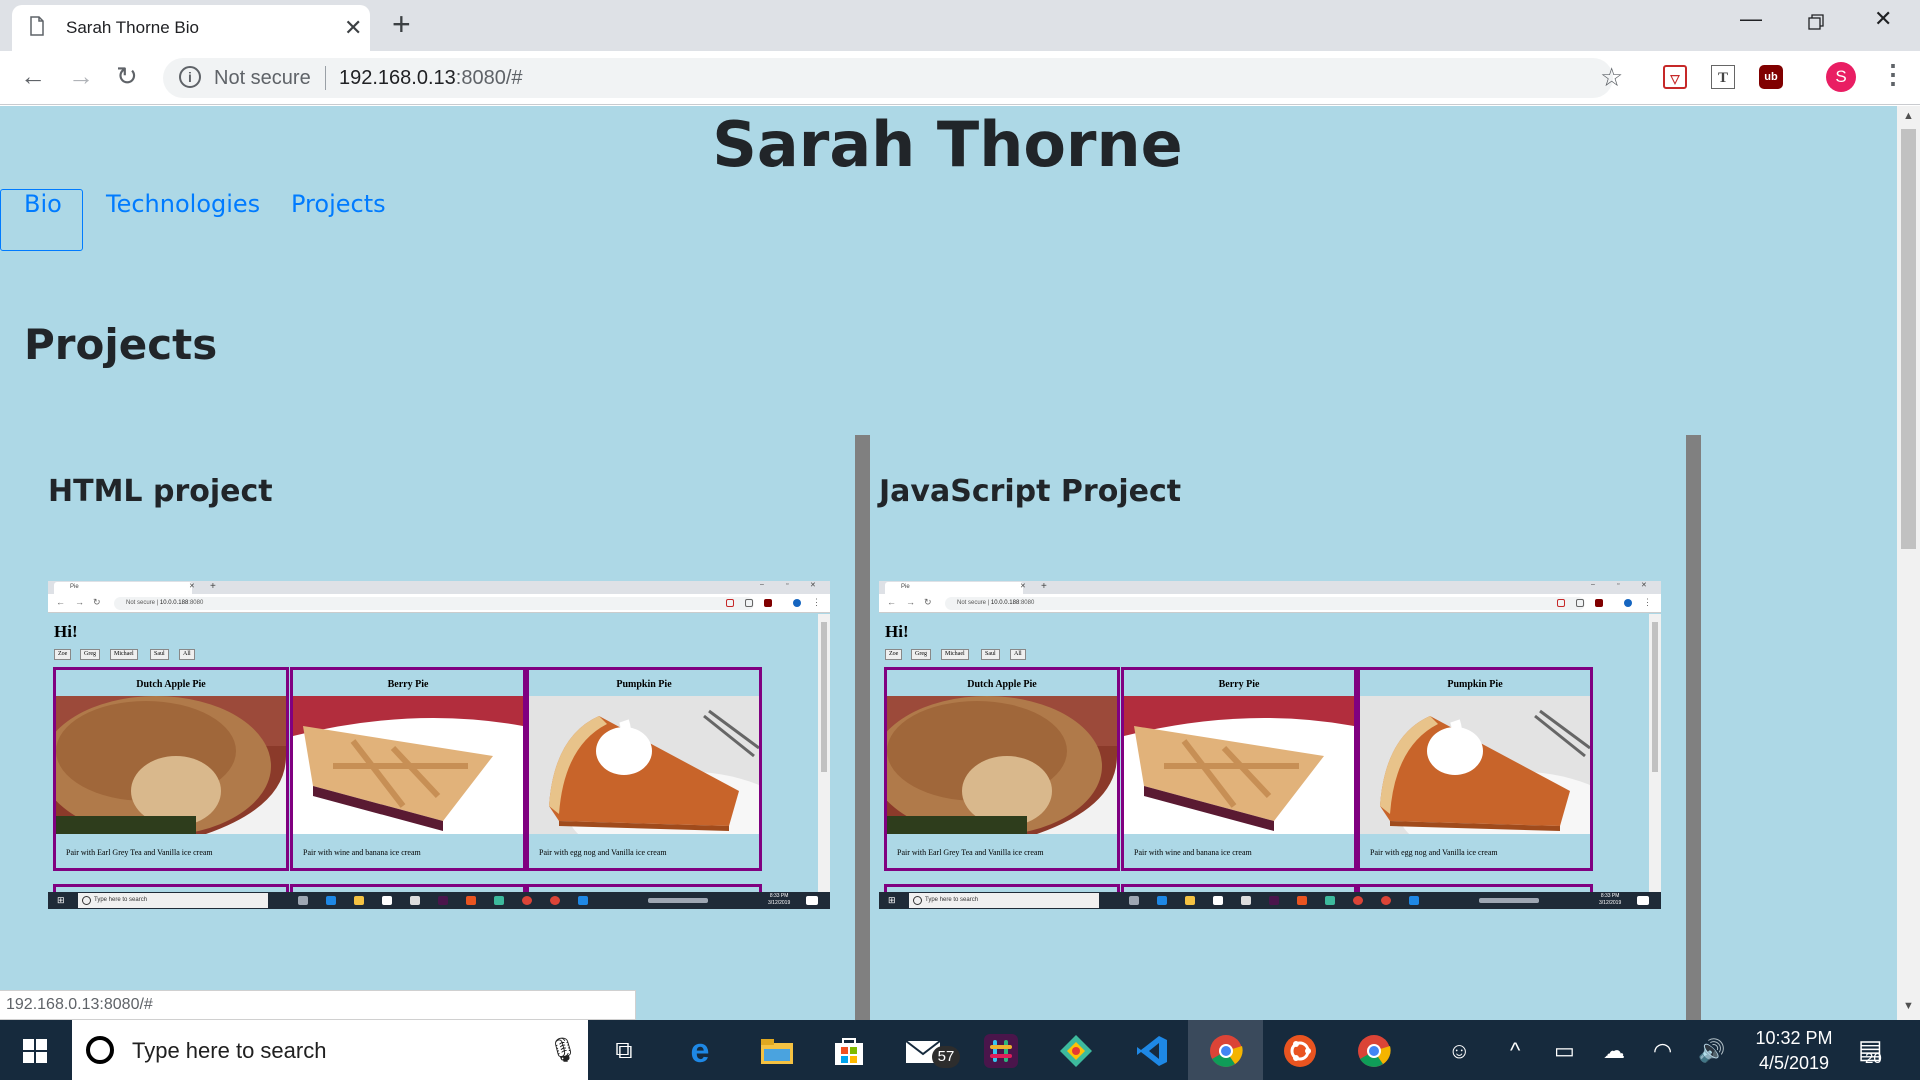  What do you see at coordinates (1300, 1051) in the screenshot?
I see `ubuntu-icon` at bounding box center [1300, 1051].